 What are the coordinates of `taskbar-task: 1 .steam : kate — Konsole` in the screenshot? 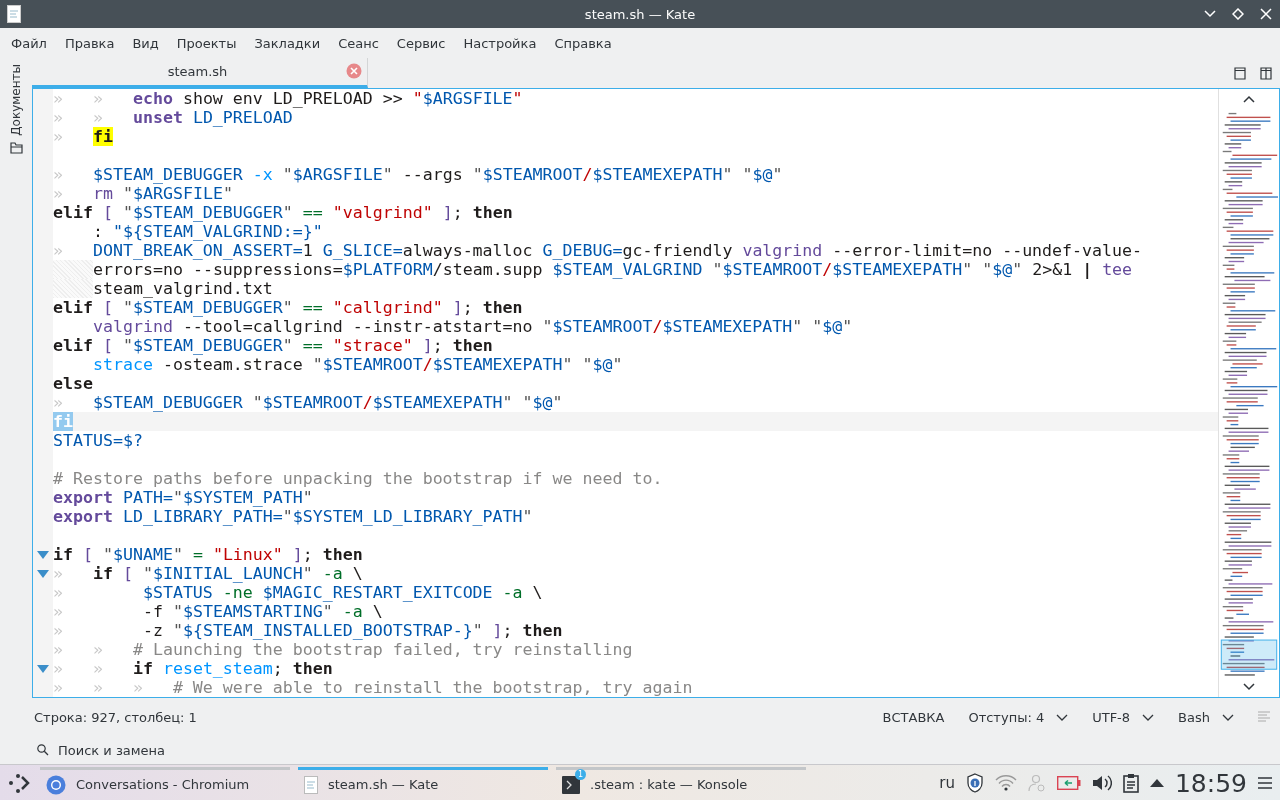 It's located at (681, 783).